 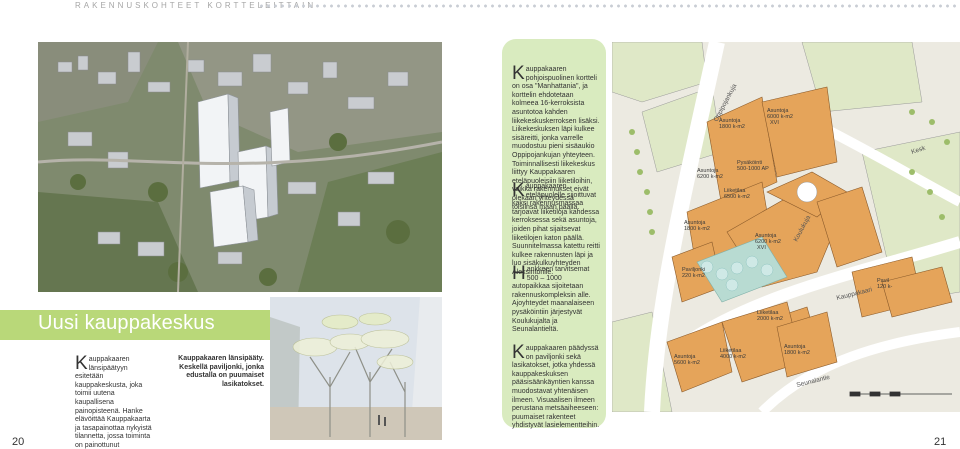 What do you see at coordinates (609, 6) in the screenshot?
I see `header-dot-pattern` at bounding box center [609, 6].